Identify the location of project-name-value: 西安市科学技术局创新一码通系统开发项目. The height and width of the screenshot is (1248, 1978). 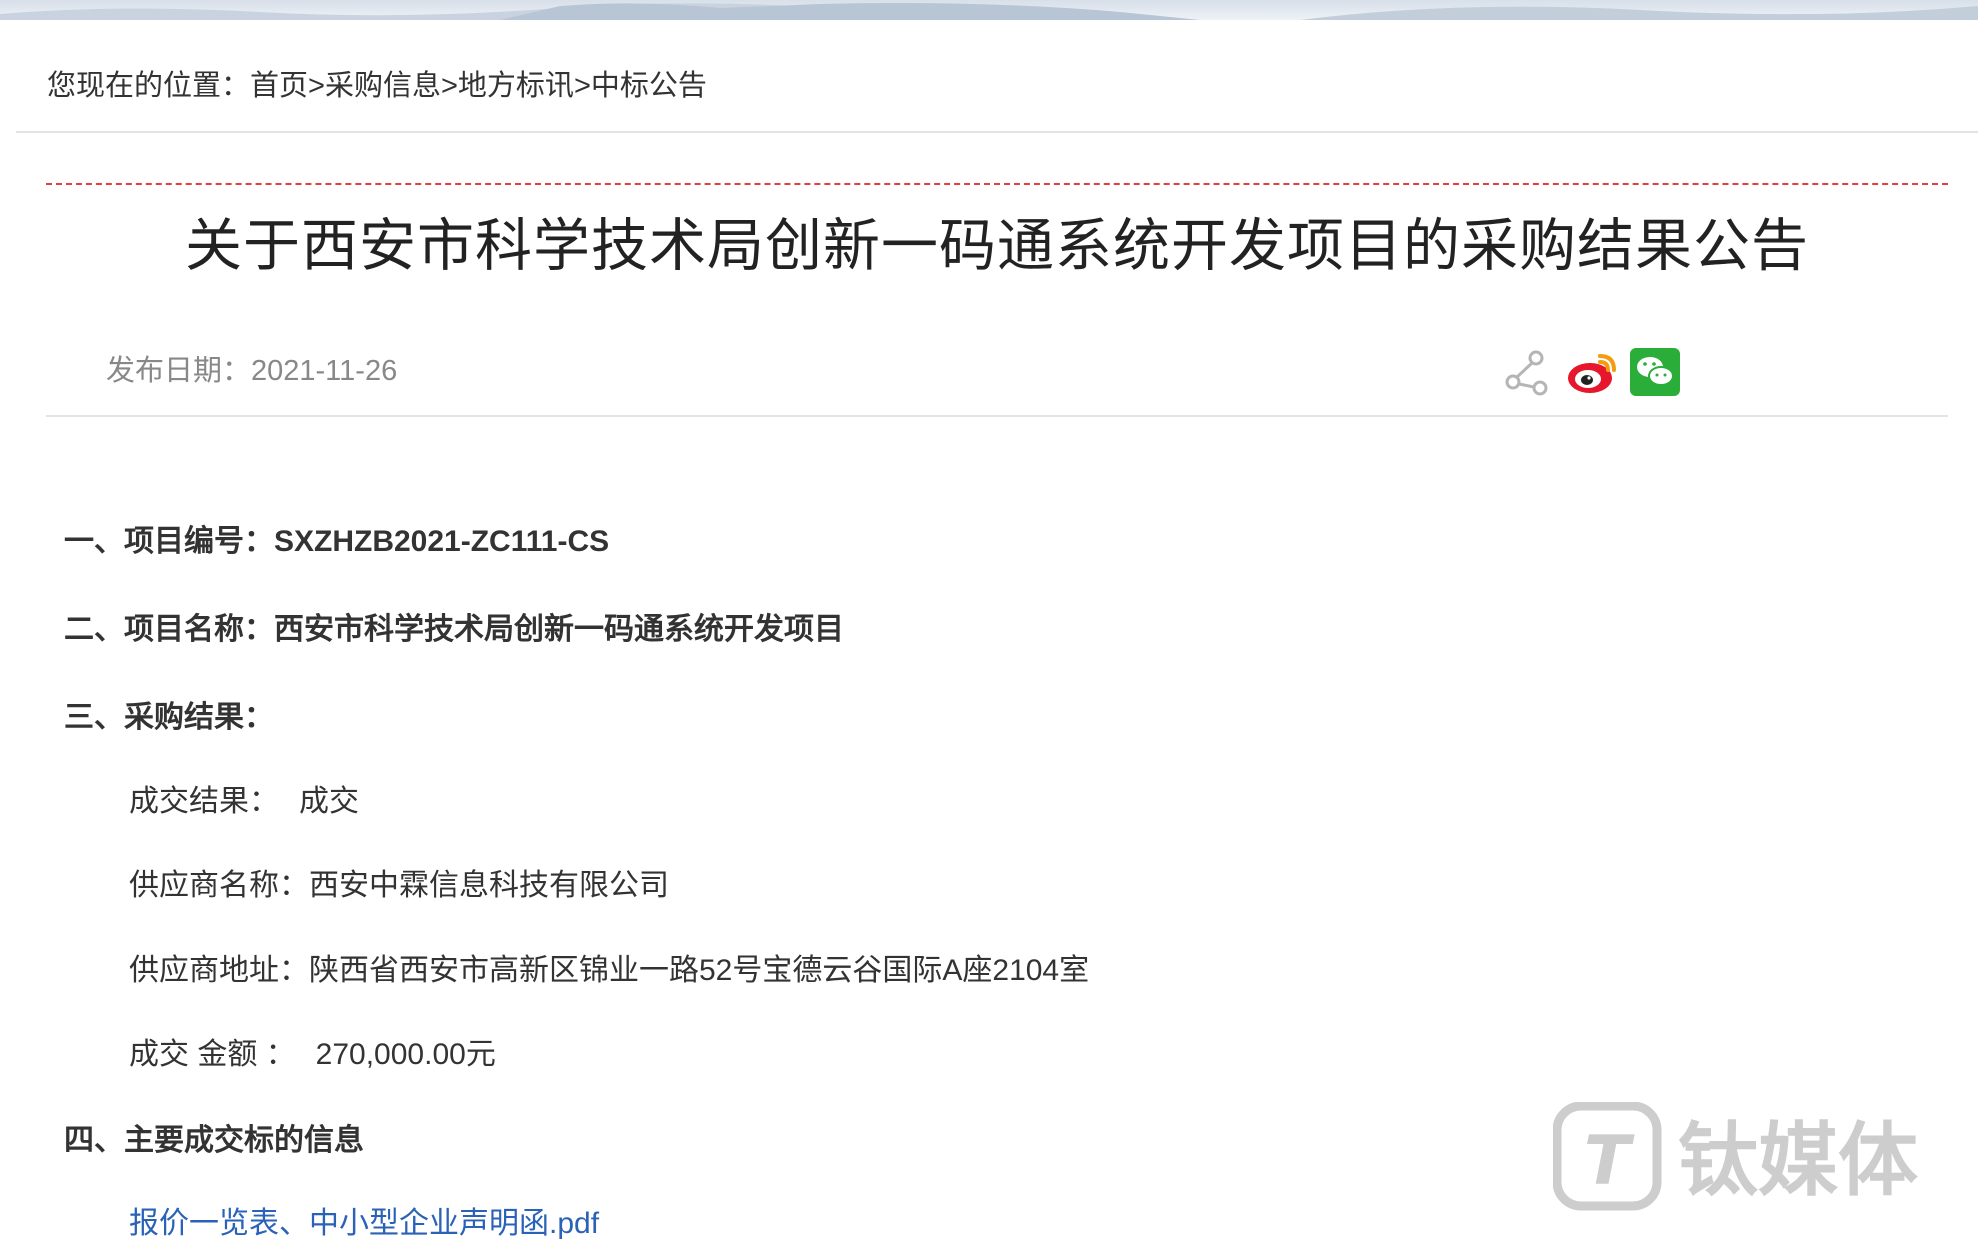
(559, 629).